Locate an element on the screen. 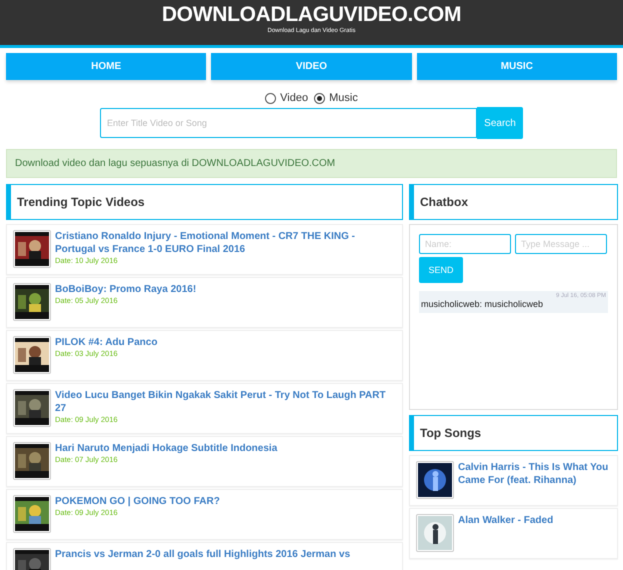 The image size is (623, 570). search-field: Enter Title Video or Song is located at coordinates (288, 123).